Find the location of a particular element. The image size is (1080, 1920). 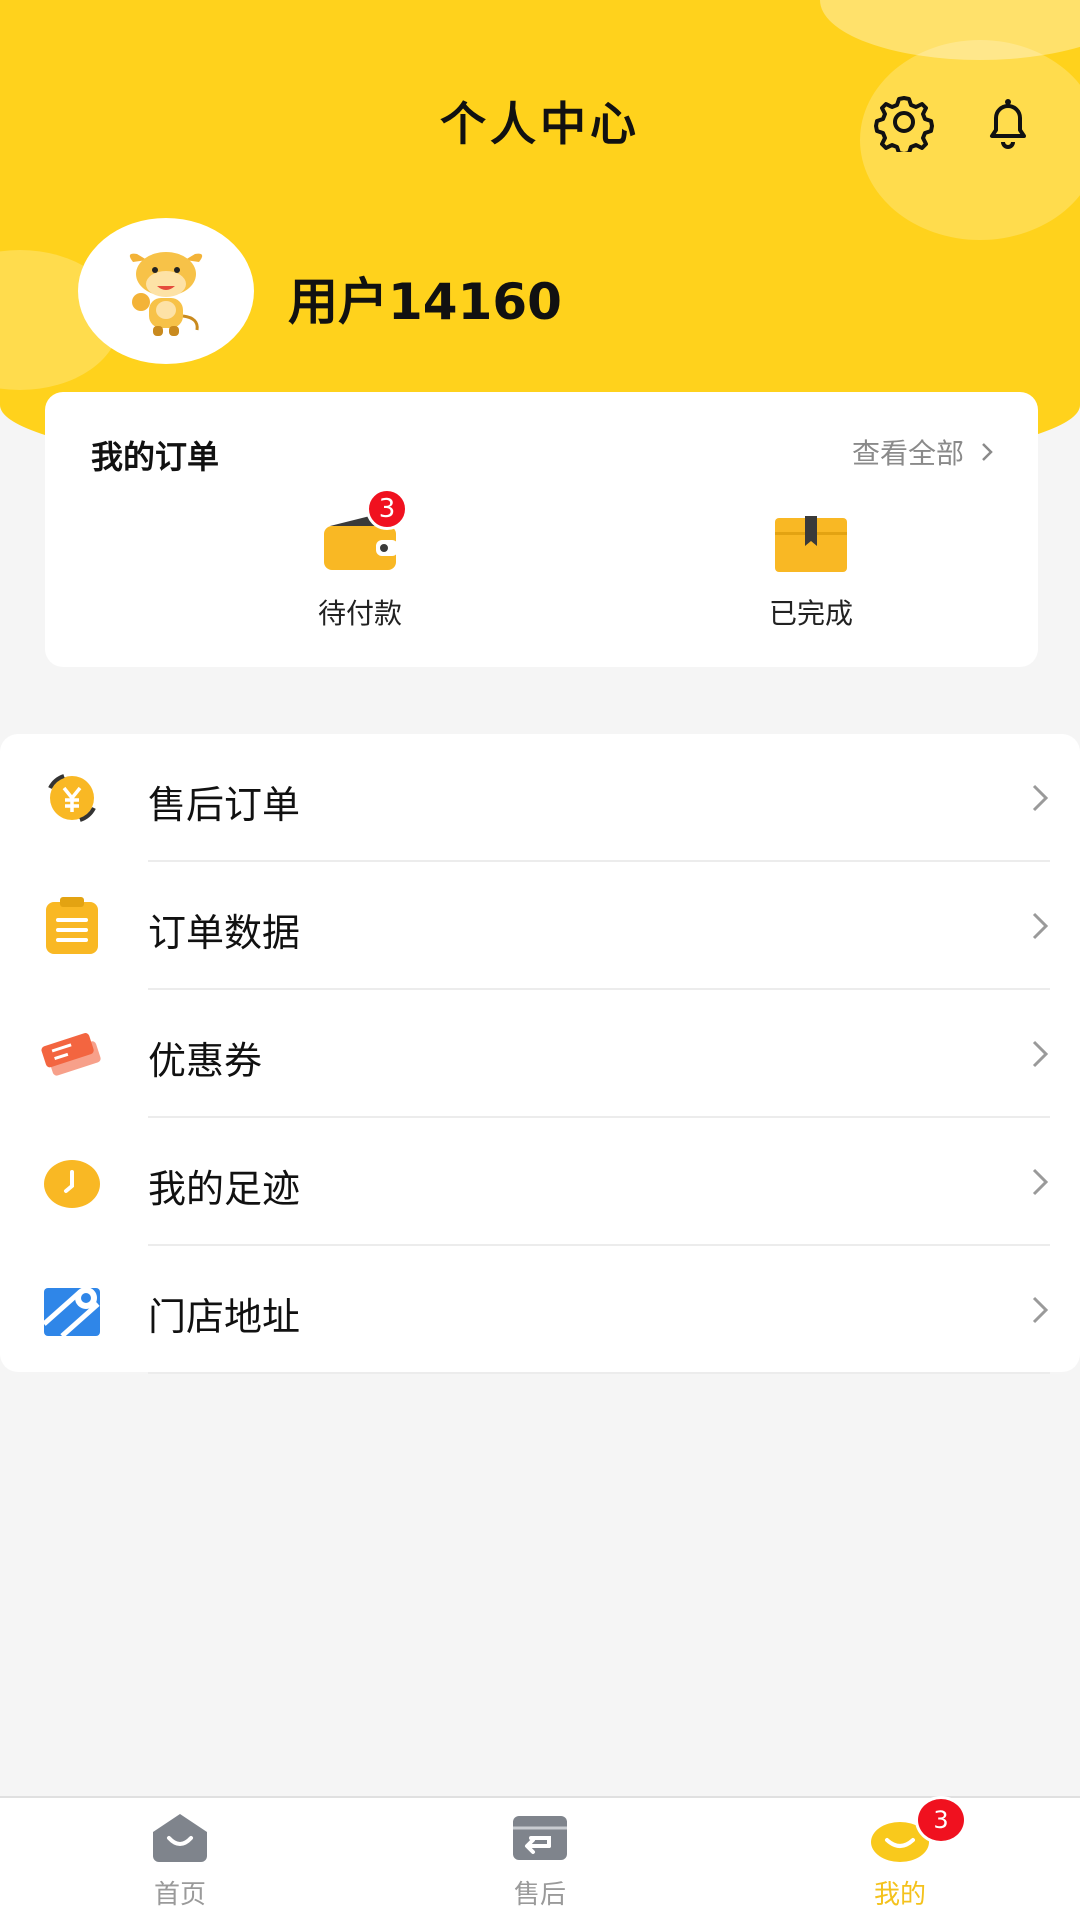

menu-label-coupons: 优惠券 is located at coordinates (205, 1061).